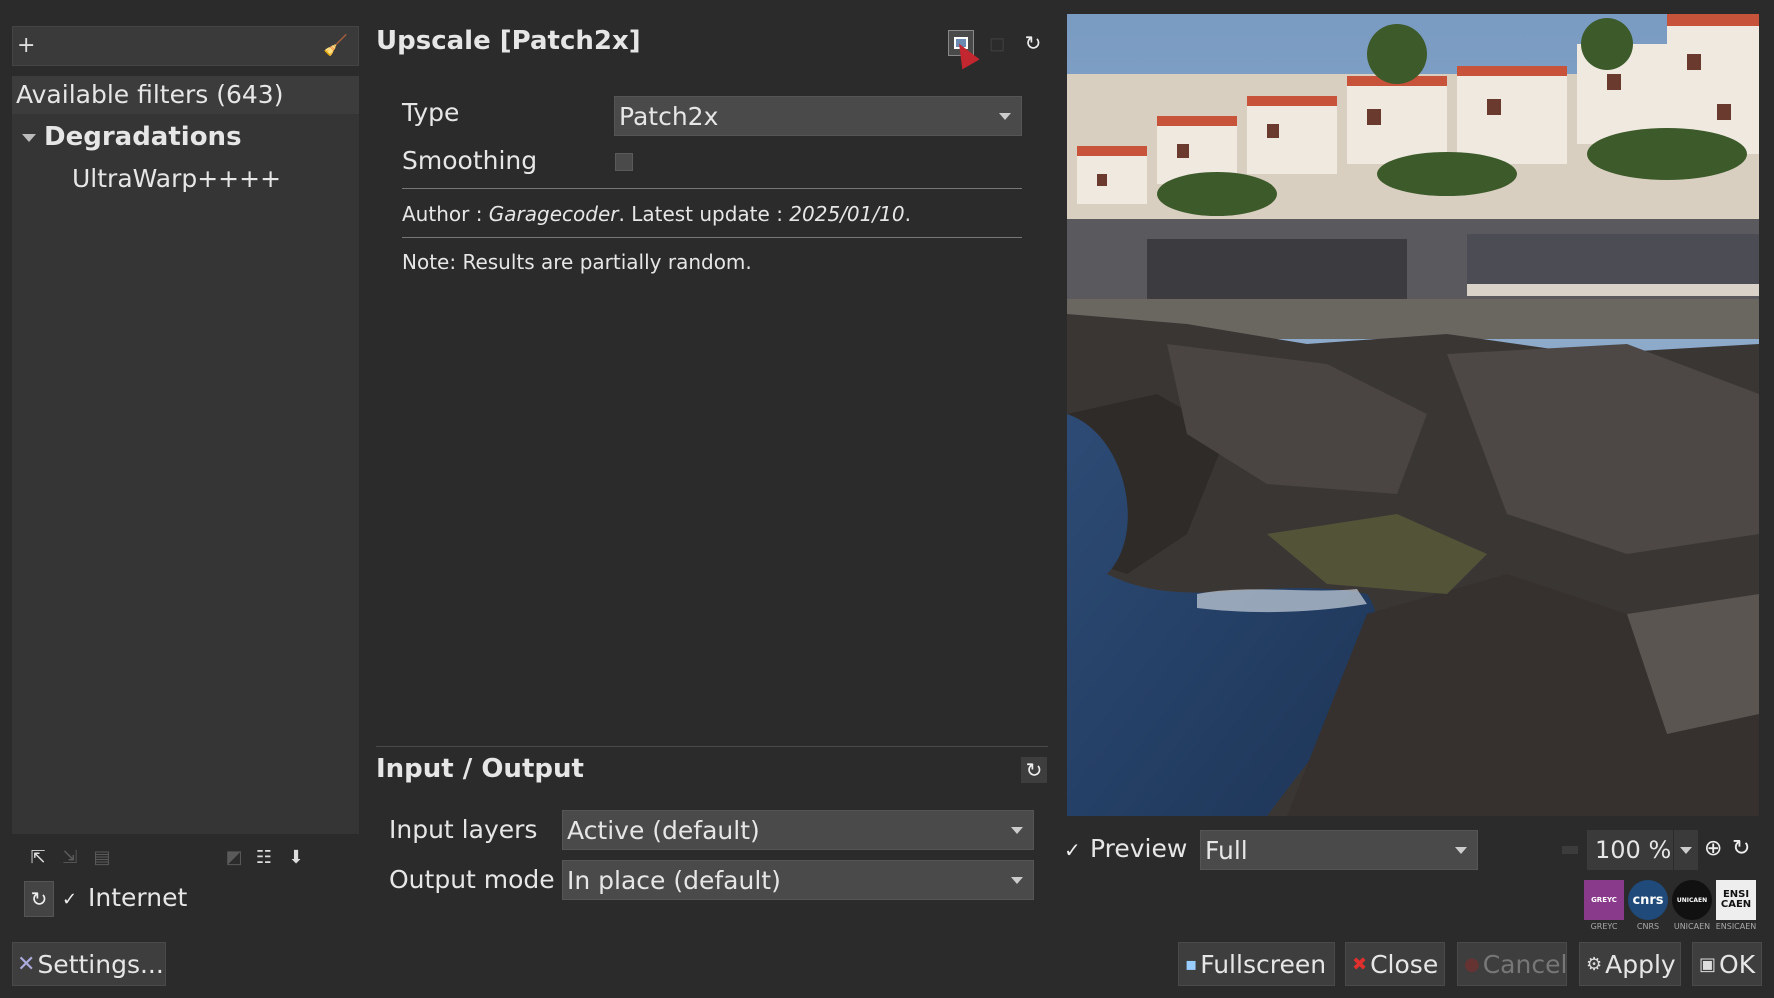  What do you see at coordinates (1570, 850) in the screenshot?
I see `zoom-out-icon` at bounding box center [1570, 850].